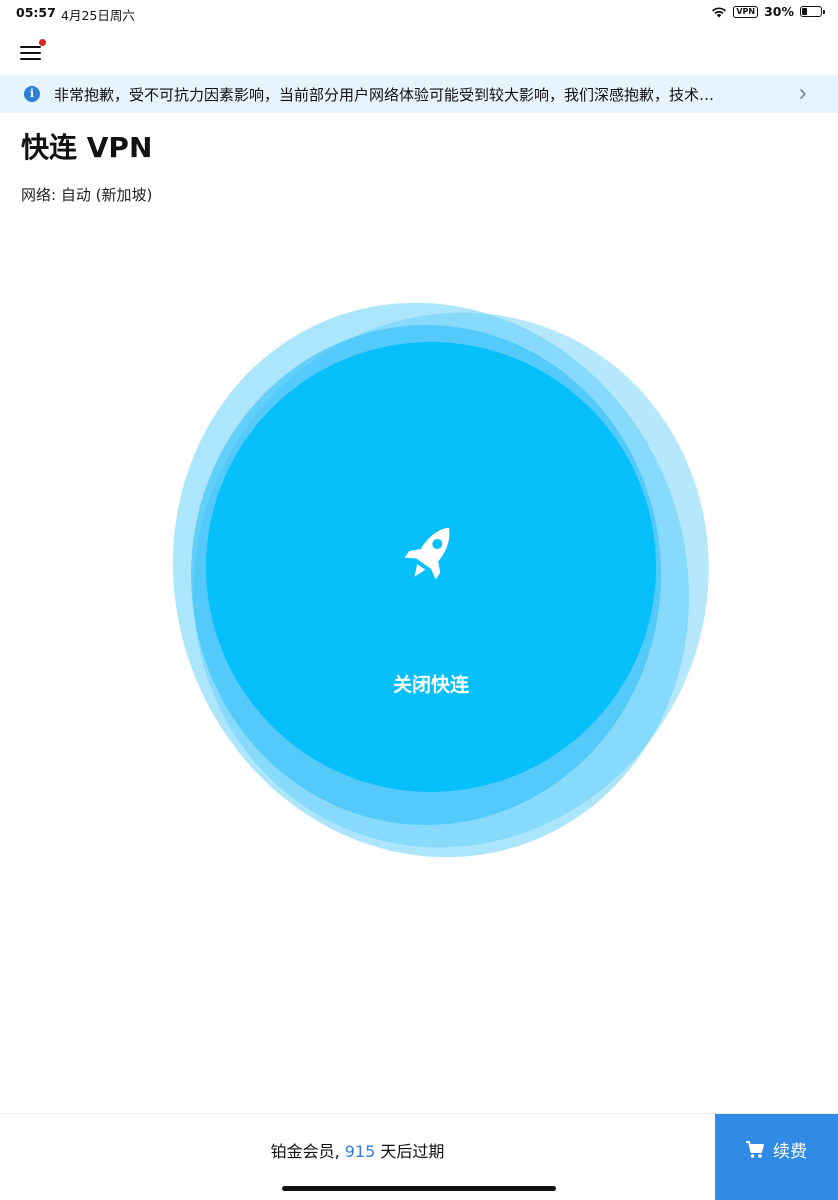 This screenshot has width=838, height=1200. I want to click on days-remaining: 915, so click(360, 1151).